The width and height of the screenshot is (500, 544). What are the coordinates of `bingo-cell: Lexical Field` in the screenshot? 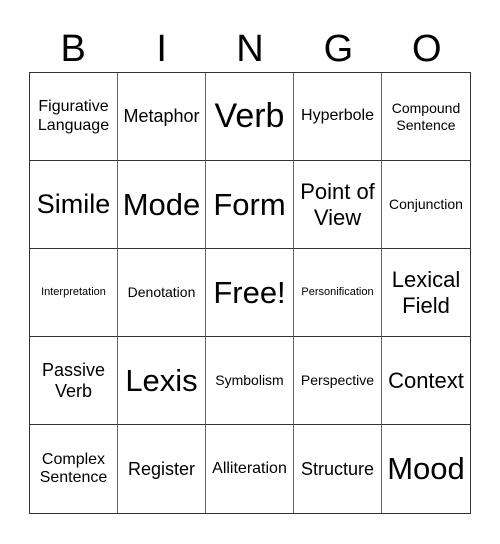 It's located at (426, 293).